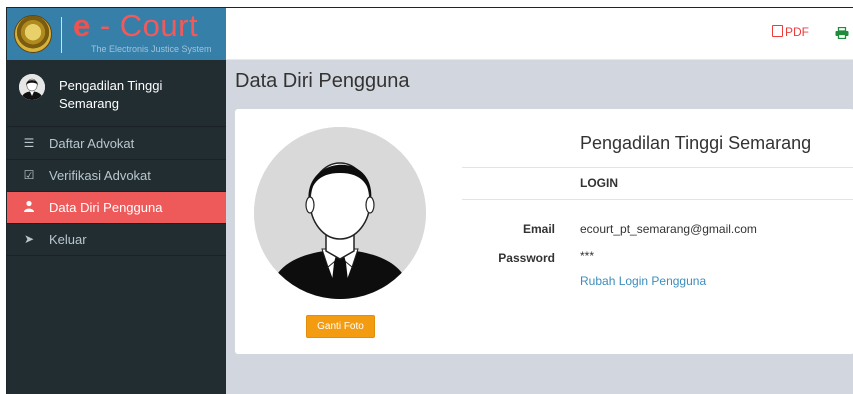  I want to click on change-photo-button: Ganti Foto, so click(340, 326).